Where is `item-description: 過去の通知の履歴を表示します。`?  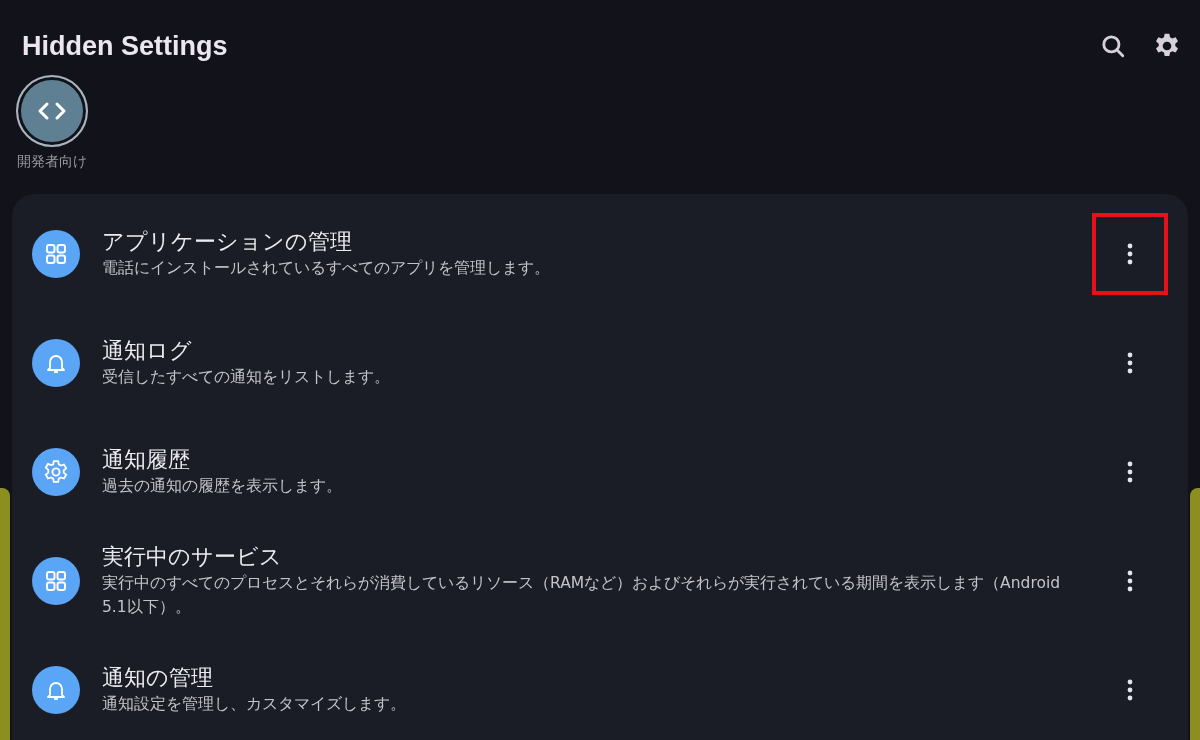 item-description: 過去の通知の履歴を表示します。 is located at coordinates (222, 487).